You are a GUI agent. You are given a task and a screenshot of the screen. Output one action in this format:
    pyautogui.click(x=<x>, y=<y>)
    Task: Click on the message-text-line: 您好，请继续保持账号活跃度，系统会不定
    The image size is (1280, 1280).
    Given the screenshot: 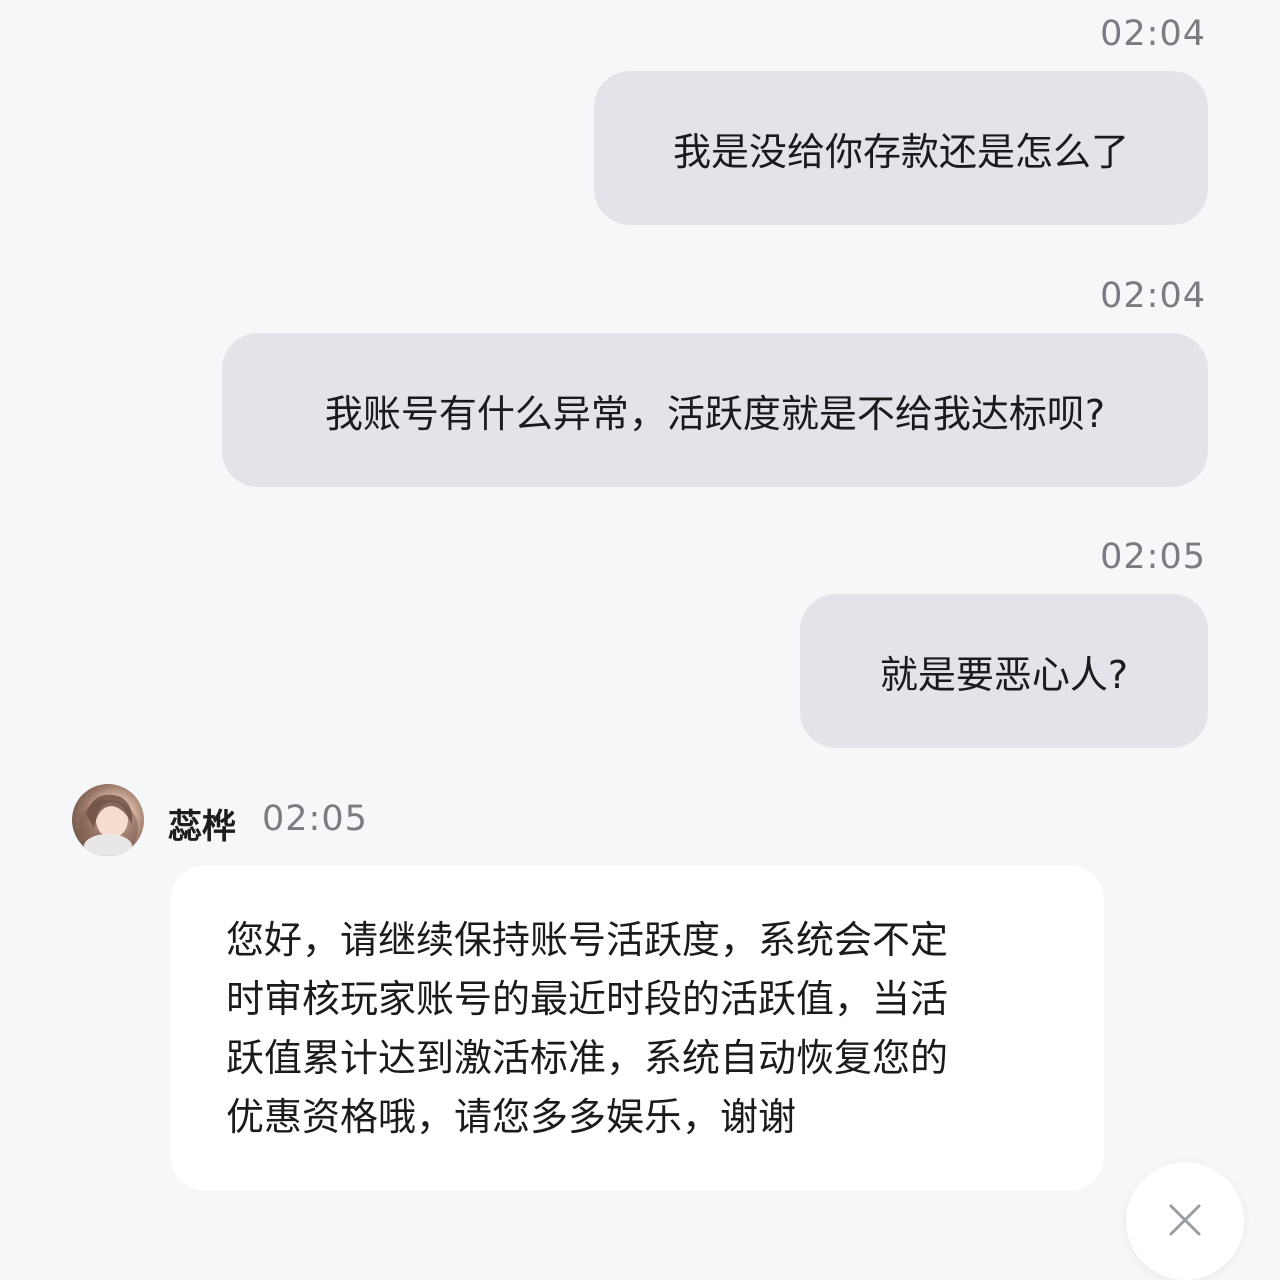 What is the action you would take?
    pyautogui.click(x=587, y=940)
    